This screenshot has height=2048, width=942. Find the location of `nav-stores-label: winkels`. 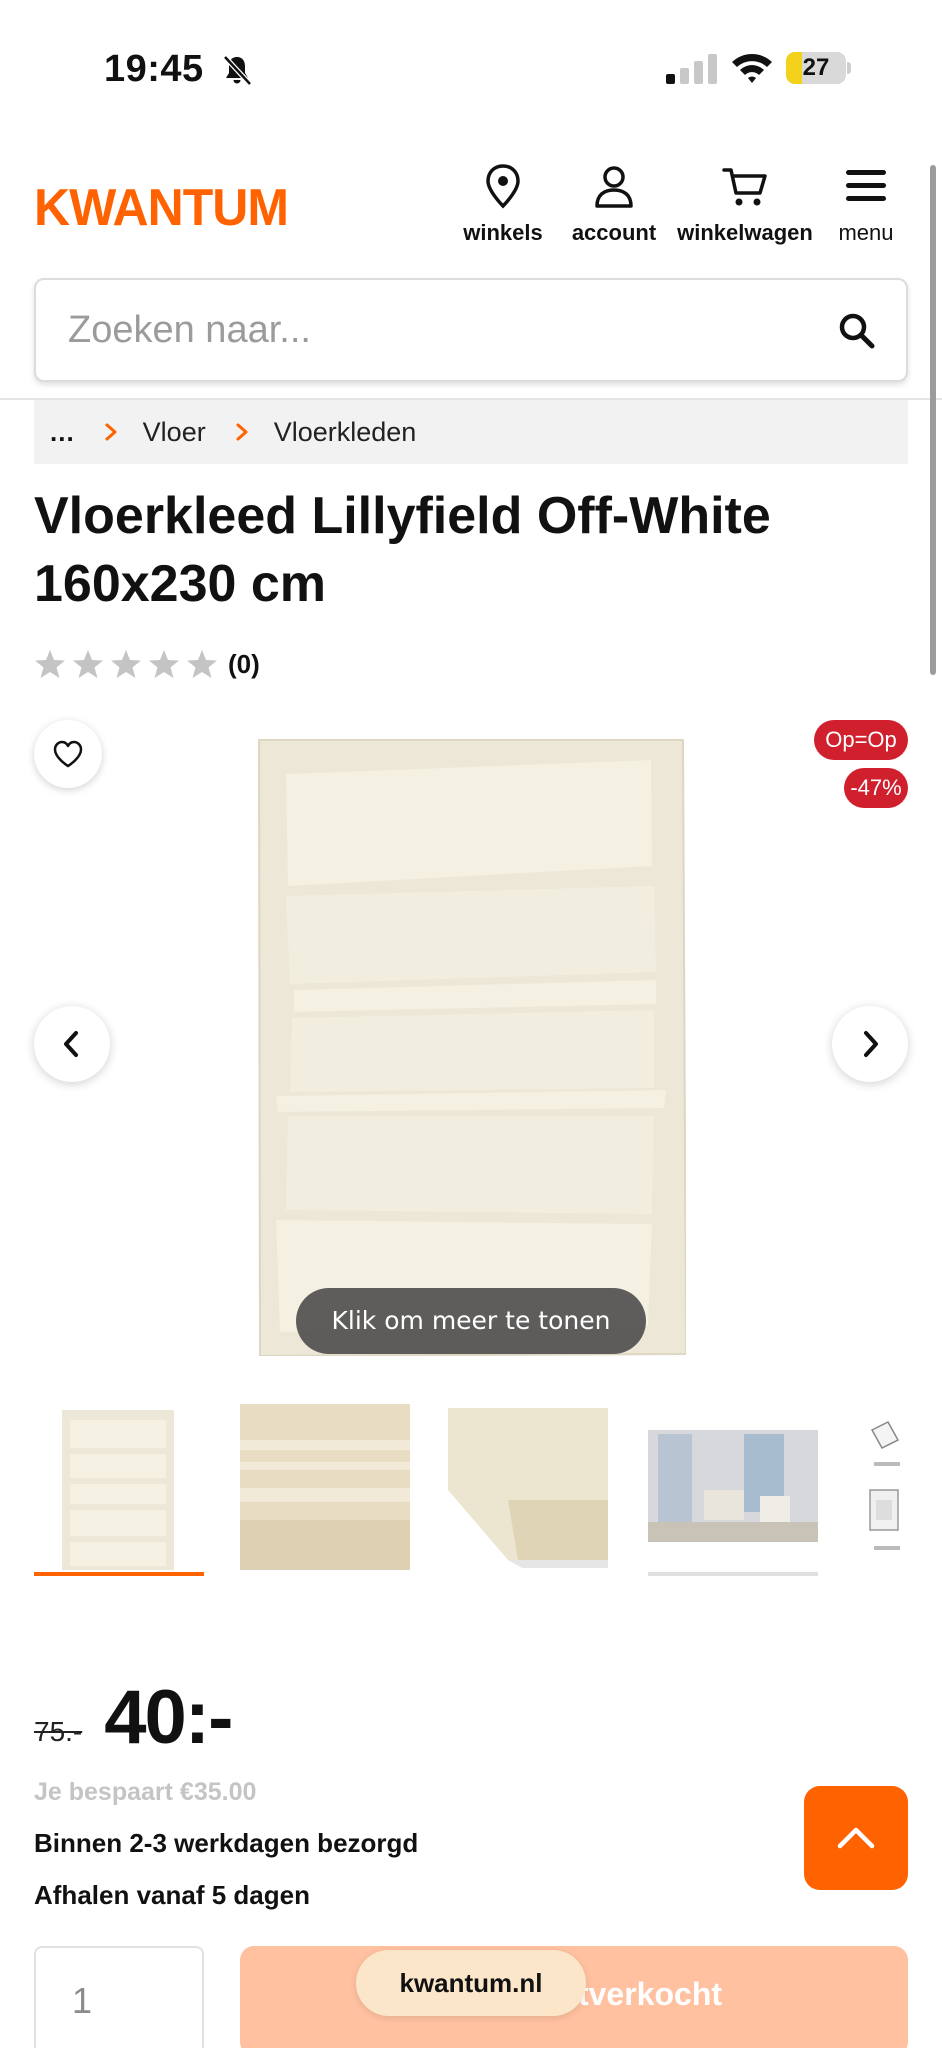

nav-stores-label: winkels is located at coordinates (503, 232).